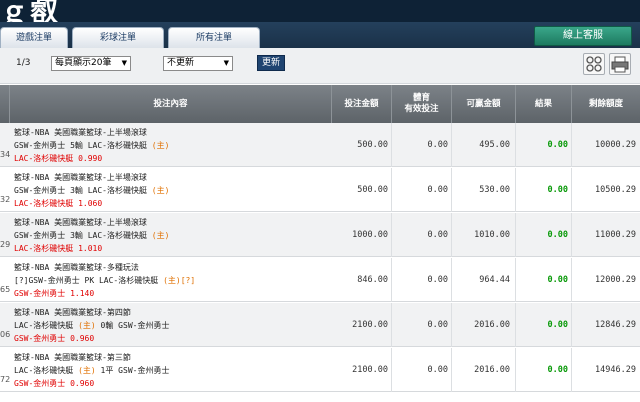 This screenshot has width=640, height=402. What do you see at coordinates (76, 267) in the screenshot?
I see `bet-league: 籃球-NBA 美國職業籃球-多種玩法` at bounding box center [76, 267].